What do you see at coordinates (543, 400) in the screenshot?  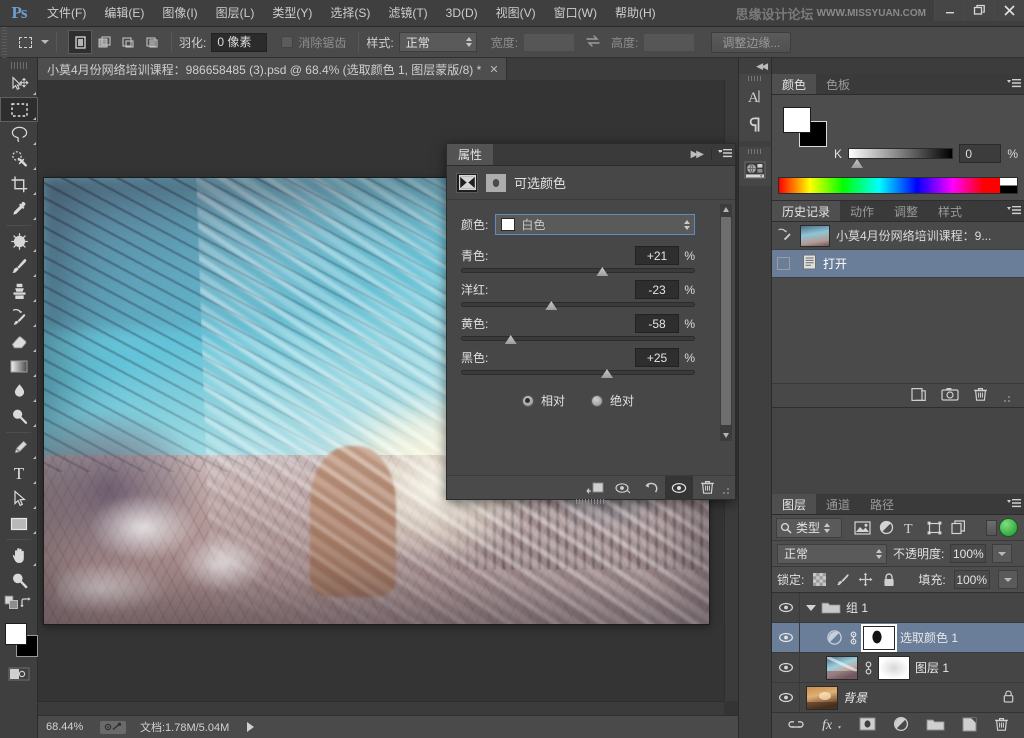 I see `radio-relative: 相对` at bounding box center [543, 400].